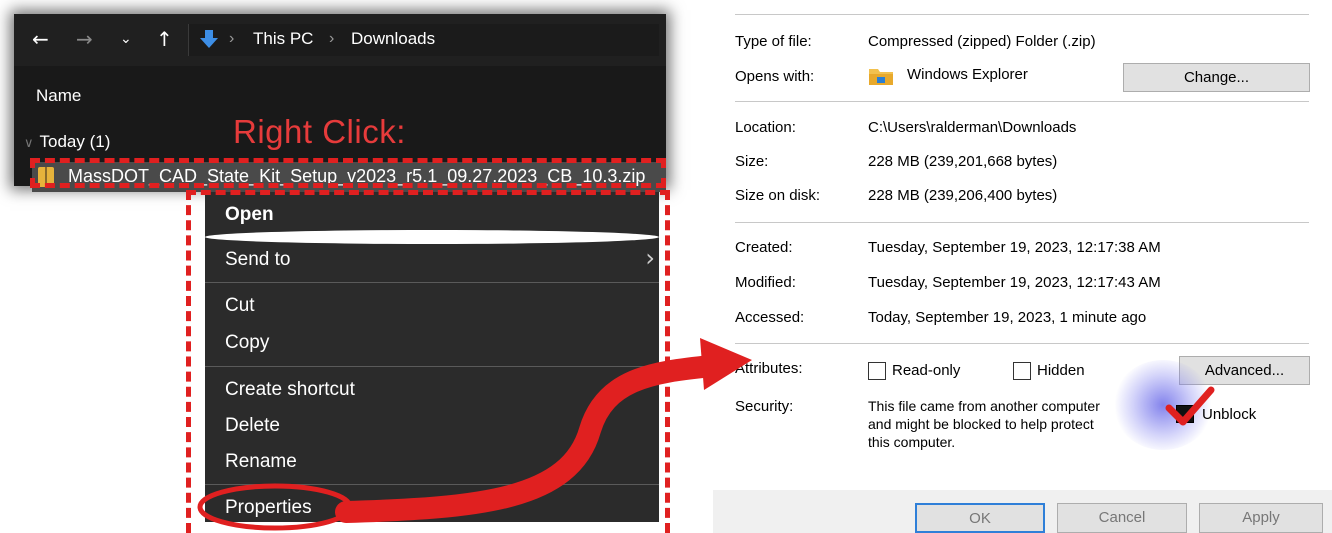  I want to click on arrow-shaft, so click(529, 439).